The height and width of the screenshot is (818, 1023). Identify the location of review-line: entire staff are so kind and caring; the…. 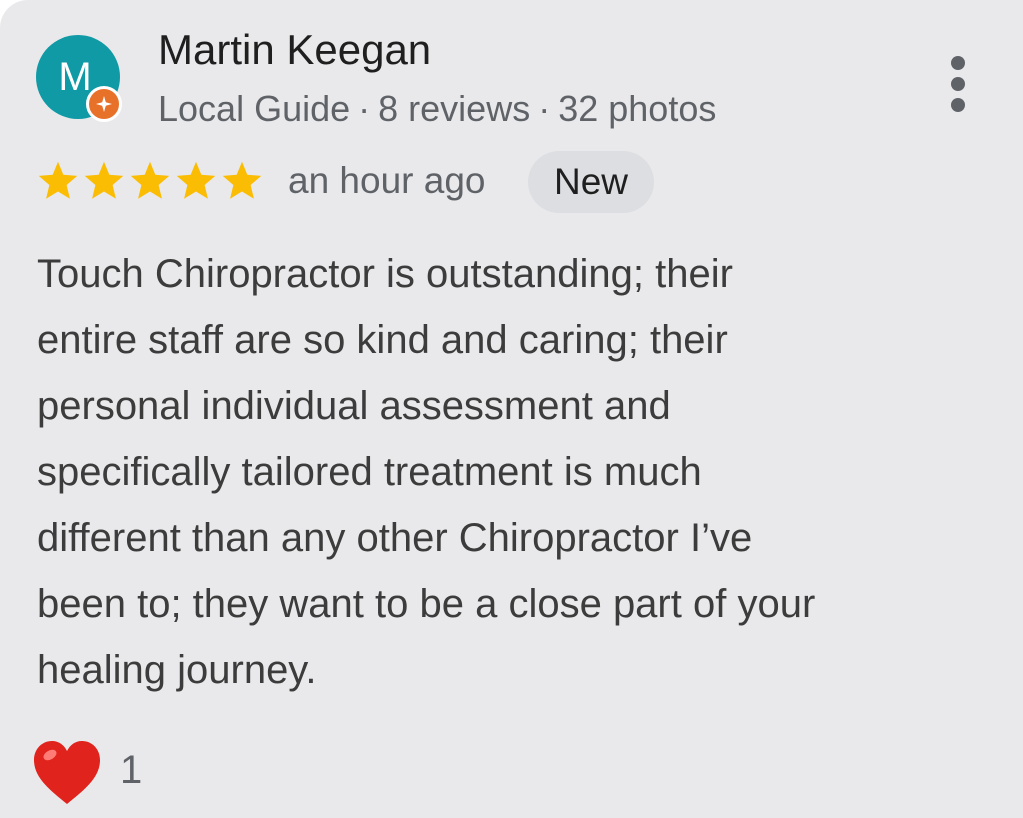
(382, 340).